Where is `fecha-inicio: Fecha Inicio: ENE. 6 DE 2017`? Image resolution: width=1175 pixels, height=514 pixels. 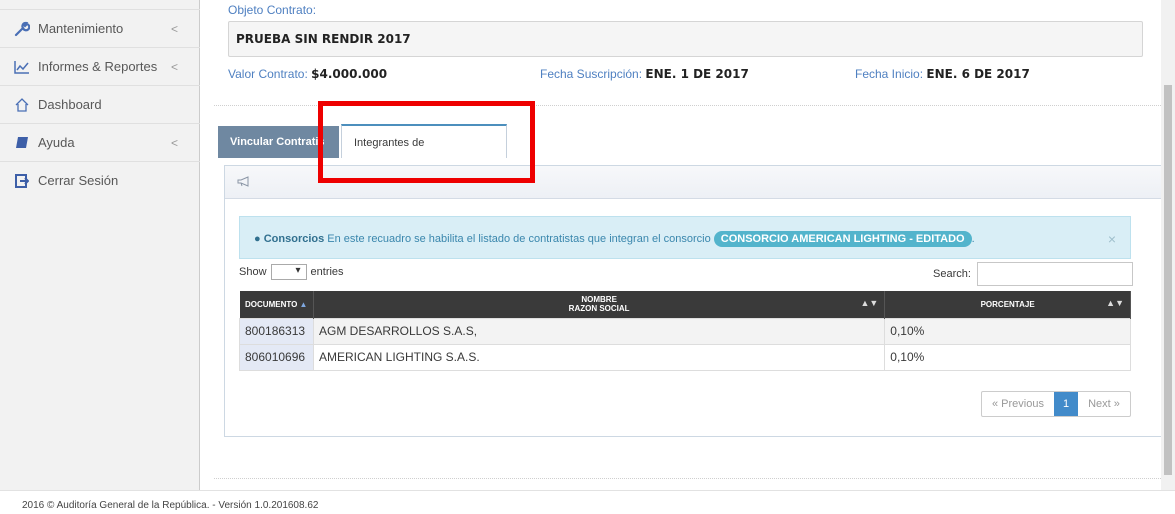 fecha-inicio: Fecha Inicio: ENE. 6 DE 2017 is located at coordinates (942, 74).